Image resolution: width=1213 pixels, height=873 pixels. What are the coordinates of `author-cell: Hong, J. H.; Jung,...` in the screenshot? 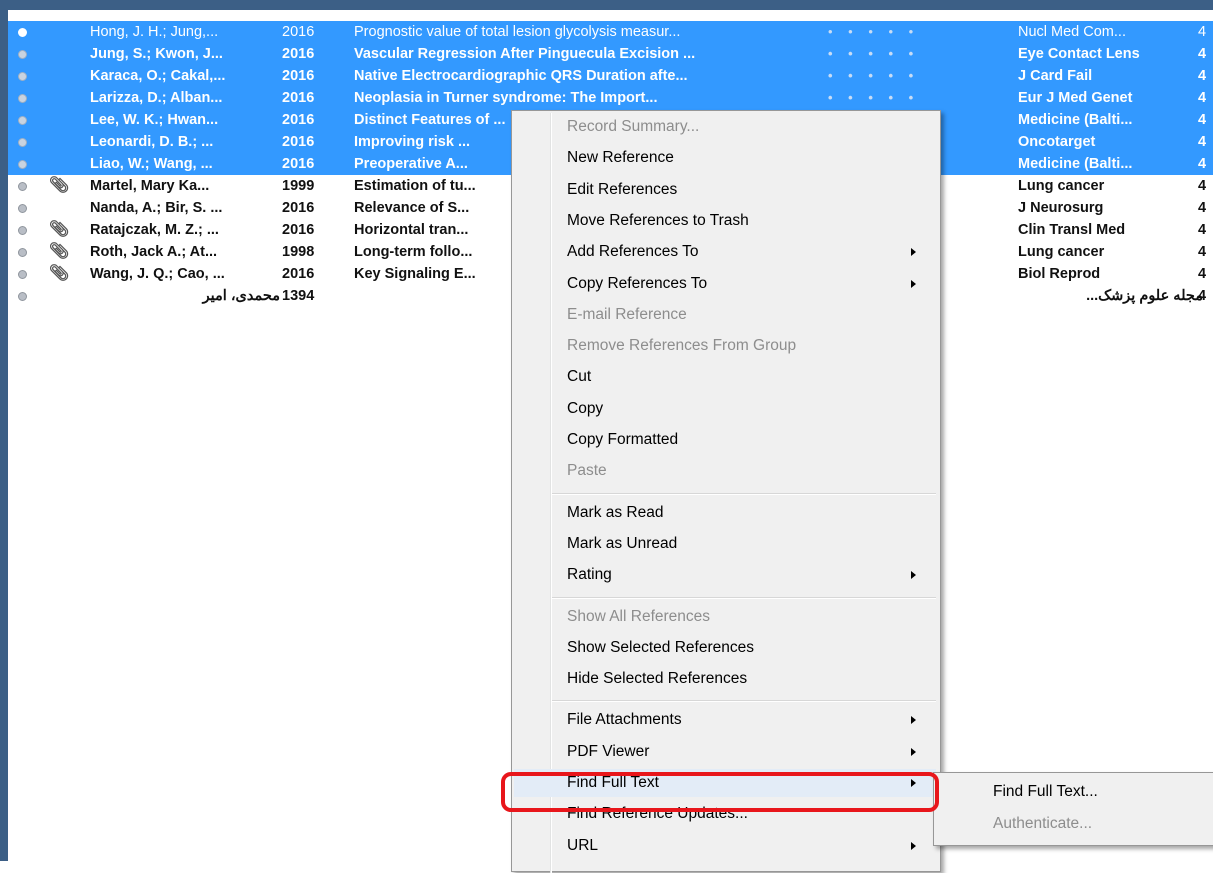 It's located at (154, 32).